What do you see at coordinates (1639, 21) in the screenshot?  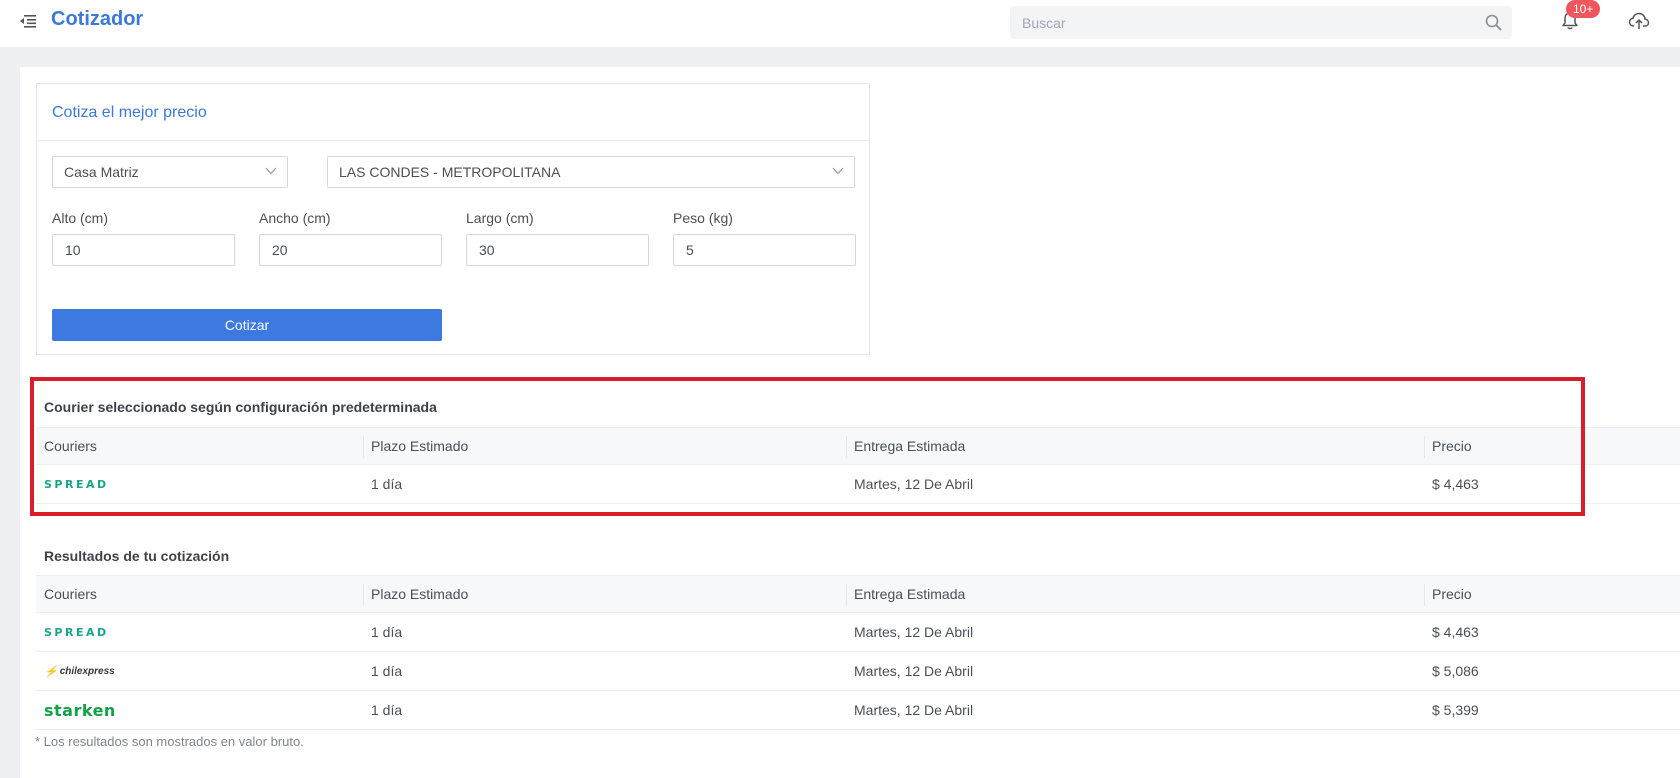 I see `cloud-upload-icon` at bounding box center [1639, 21].